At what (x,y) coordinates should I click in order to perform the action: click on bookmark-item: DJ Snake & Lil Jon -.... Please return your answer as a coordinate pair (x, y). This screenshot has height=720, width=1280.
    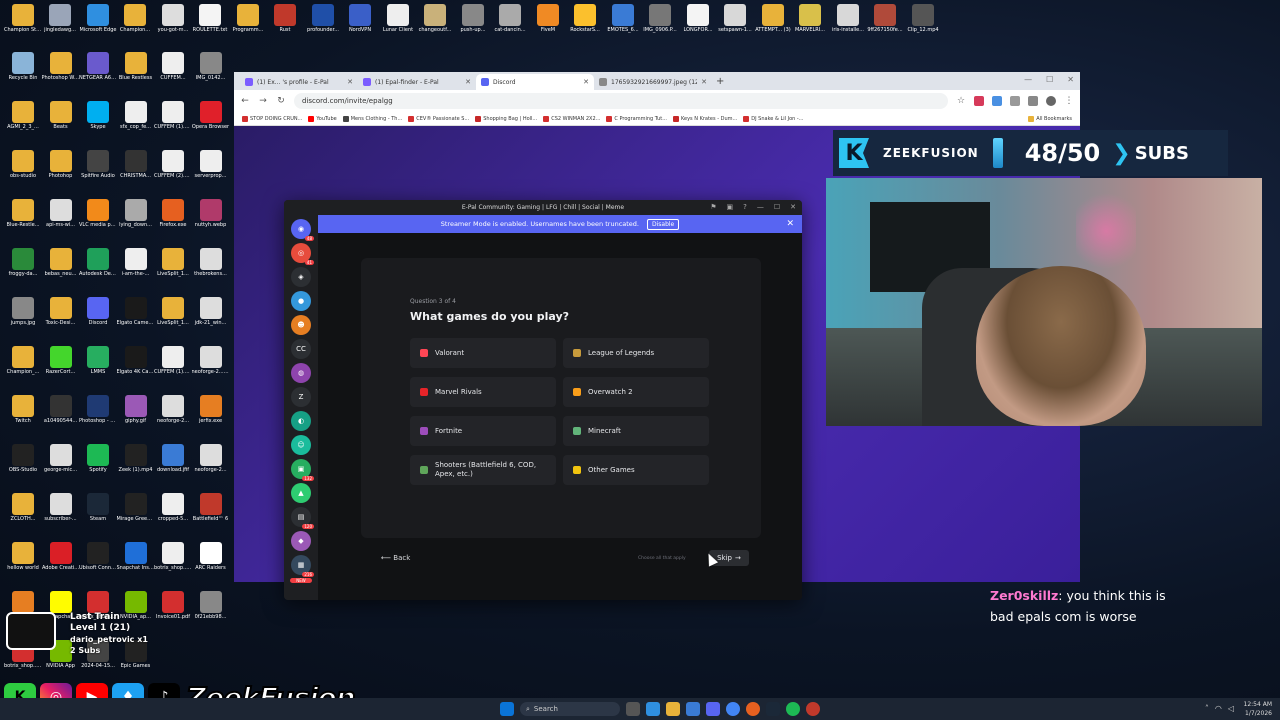
    Looking at the image, I should click on (773, 118).